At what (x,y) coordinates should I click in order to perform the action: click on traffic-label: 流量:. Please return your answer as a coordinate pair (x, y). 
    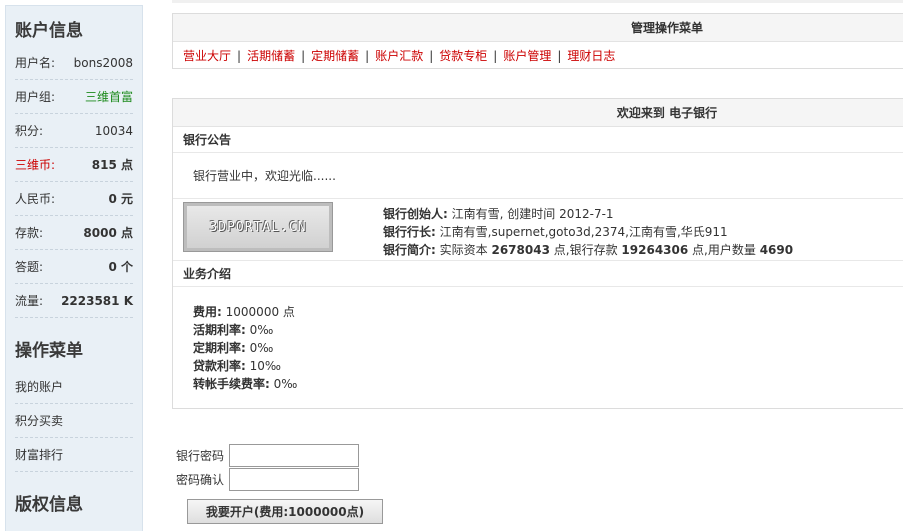
    Looking at the image, I should click on (29, 301).